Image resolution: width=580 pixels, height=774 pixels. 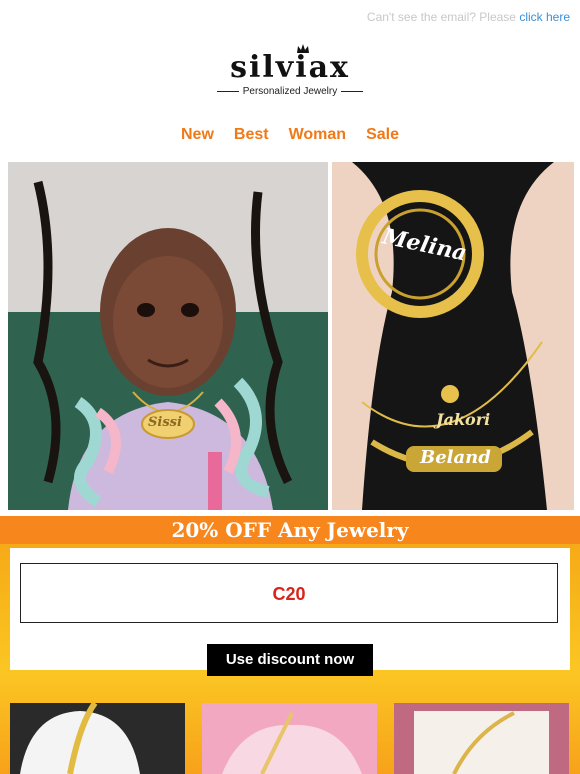 What do you see at coordinates (382, 135) in the screenshot?
I see `nav-sale: Sale` at bounding box center [382, 135].